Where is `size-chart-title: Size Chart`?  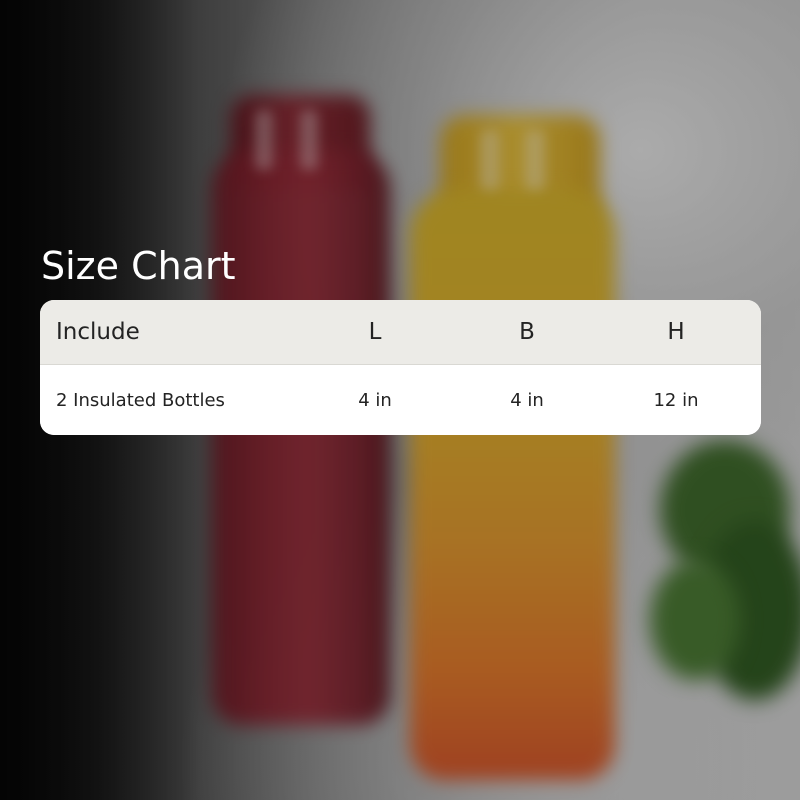 size-chart-title: Size Chart is located at coordinates (138, 266).